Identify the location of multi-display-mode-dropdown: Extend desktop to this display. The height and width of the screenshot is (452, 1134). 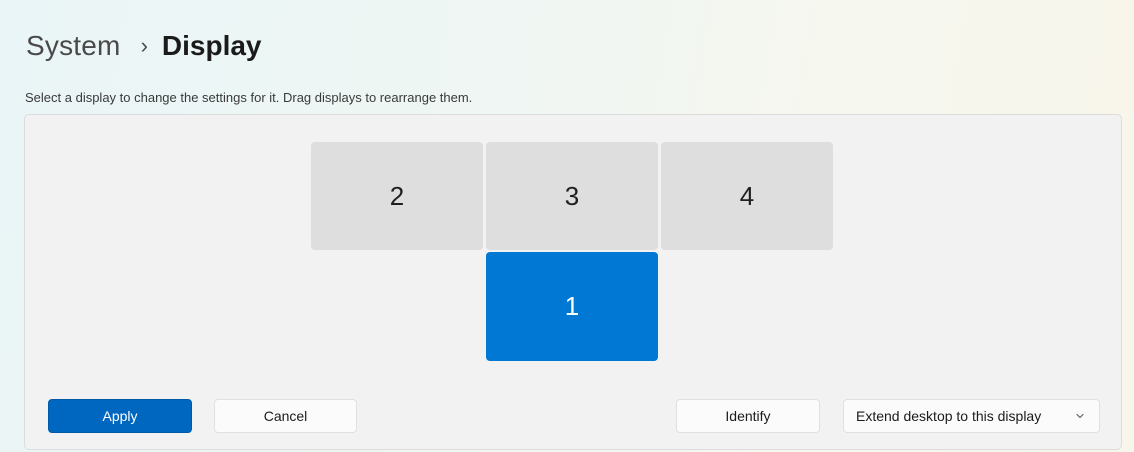
(971, 416).